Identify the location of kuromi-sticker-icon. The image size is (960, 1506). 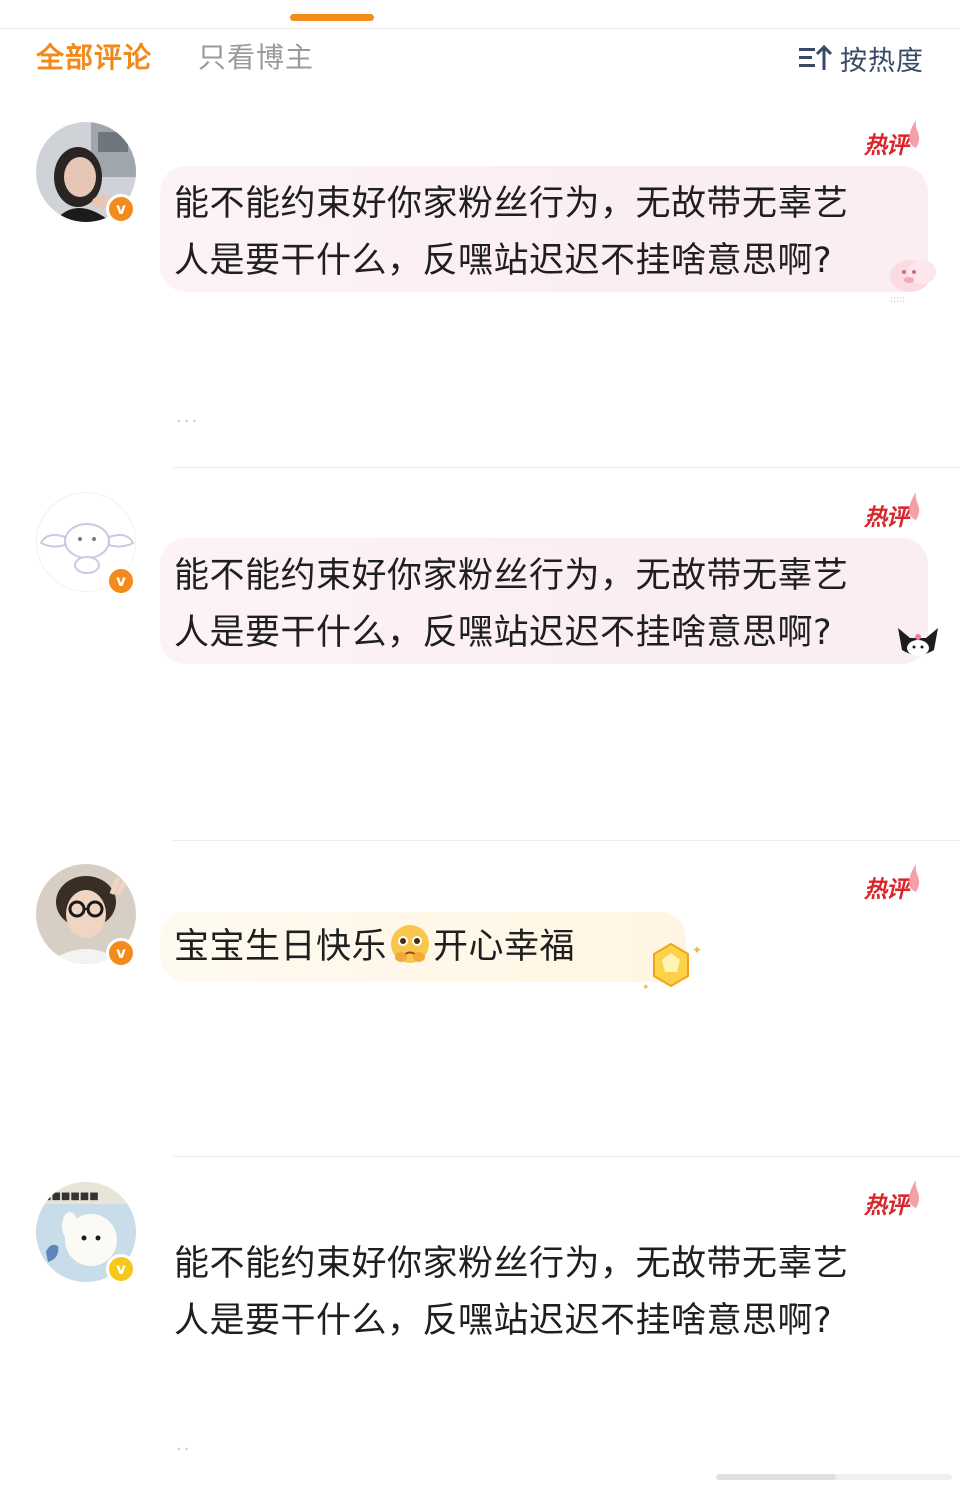
(918, 642).